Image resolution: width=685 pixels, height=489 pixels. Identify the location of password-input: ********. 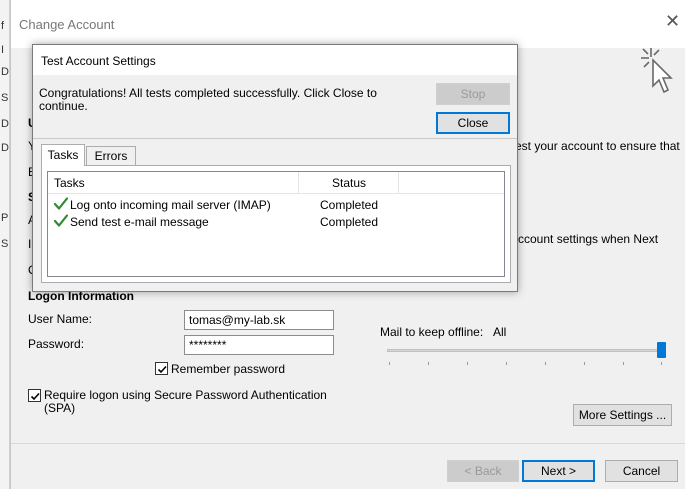
(259, 345).